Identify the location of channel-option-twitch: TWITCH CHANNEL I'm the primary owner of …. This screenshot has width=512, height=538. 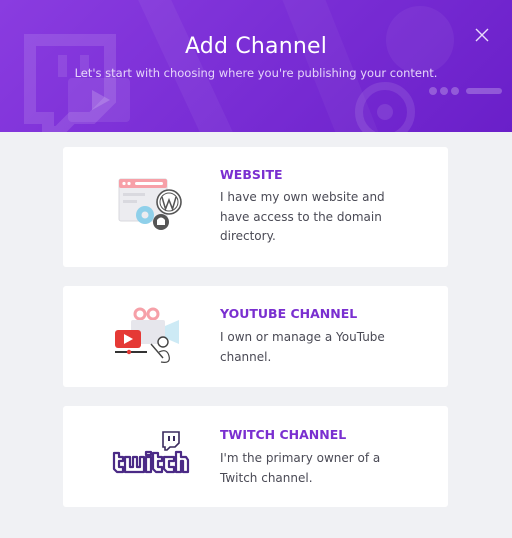
(255, 456).